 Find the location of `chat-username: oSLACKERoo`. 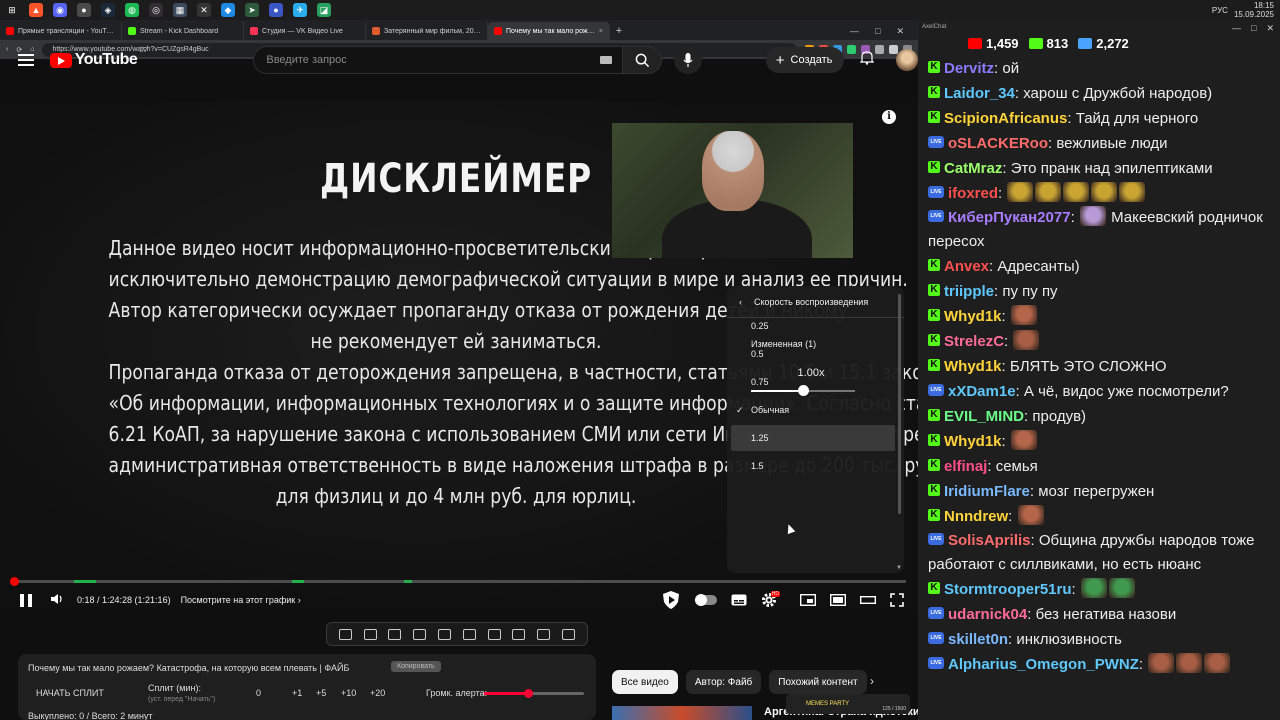

chat-username: oSLACKERoo is located at coordinates (998, 143).